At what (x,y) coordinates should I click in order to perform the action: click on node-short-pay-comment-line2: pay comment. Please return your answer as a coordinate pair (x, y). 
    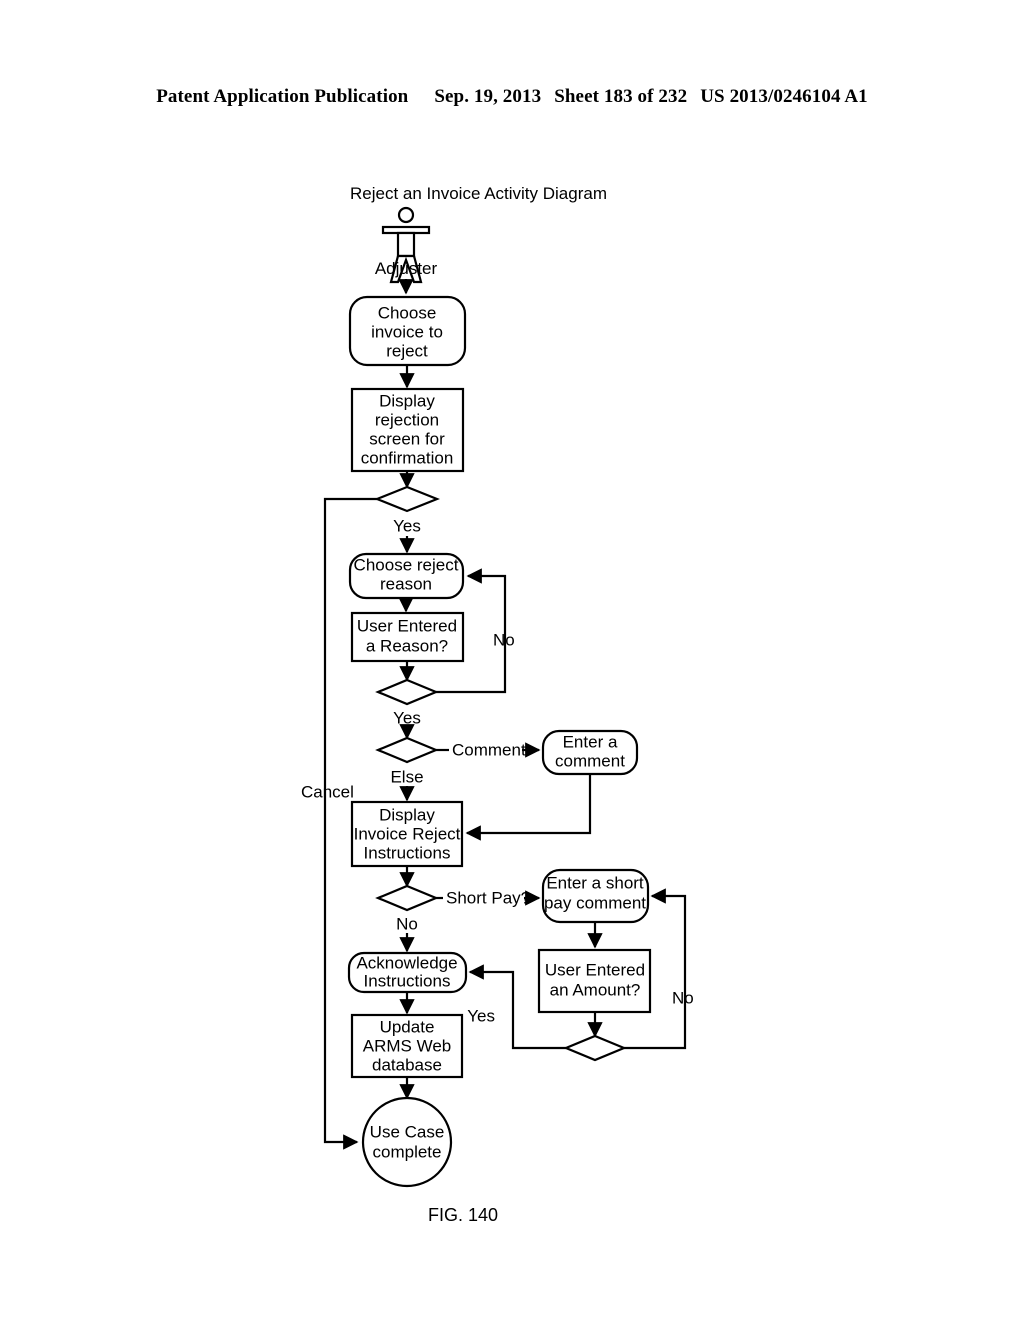
    Looking at the image, I should click on (595, 902).